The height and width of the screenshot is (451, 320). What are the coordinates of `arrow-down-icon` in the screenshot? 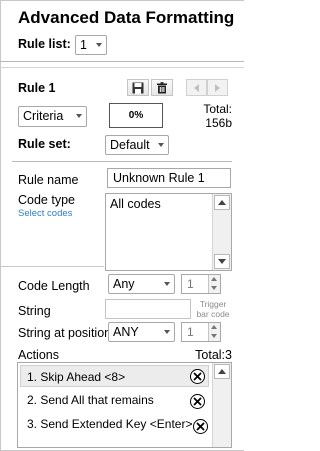 It's located at (222, 261).